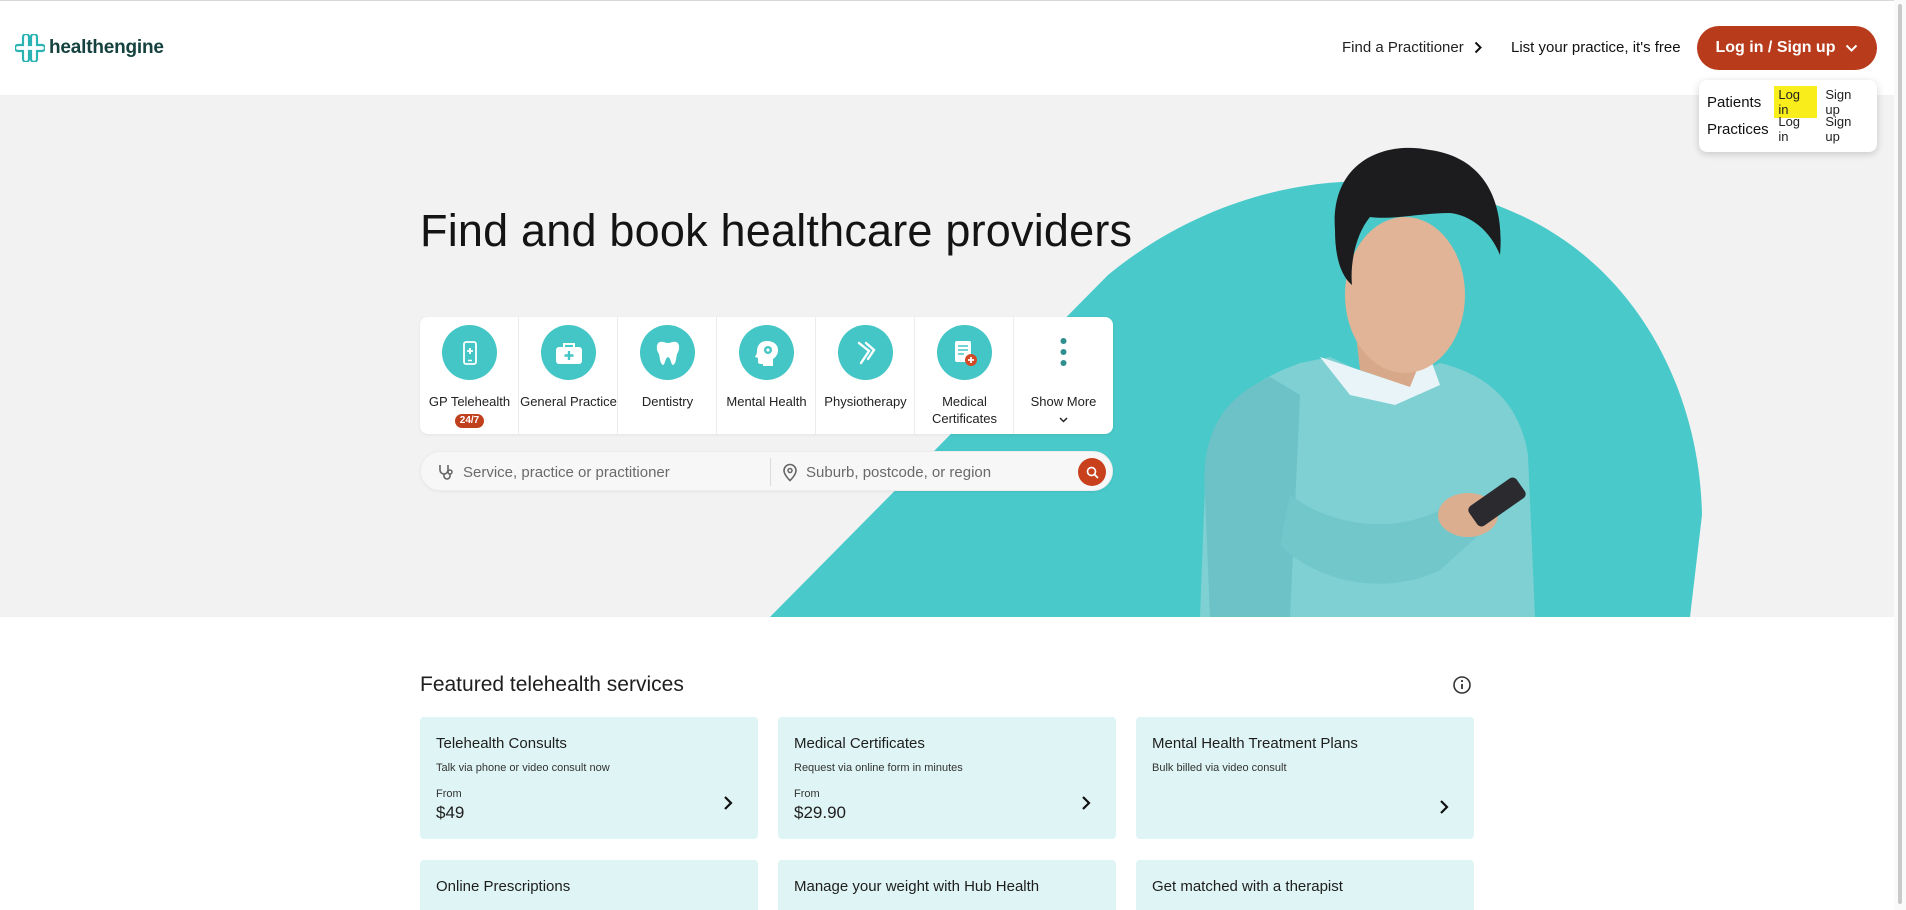  Describe the element at coordinates (899, 472) in the screenshot. I see `location-search-placeholder: Suburb, postcode, or region` at that location.